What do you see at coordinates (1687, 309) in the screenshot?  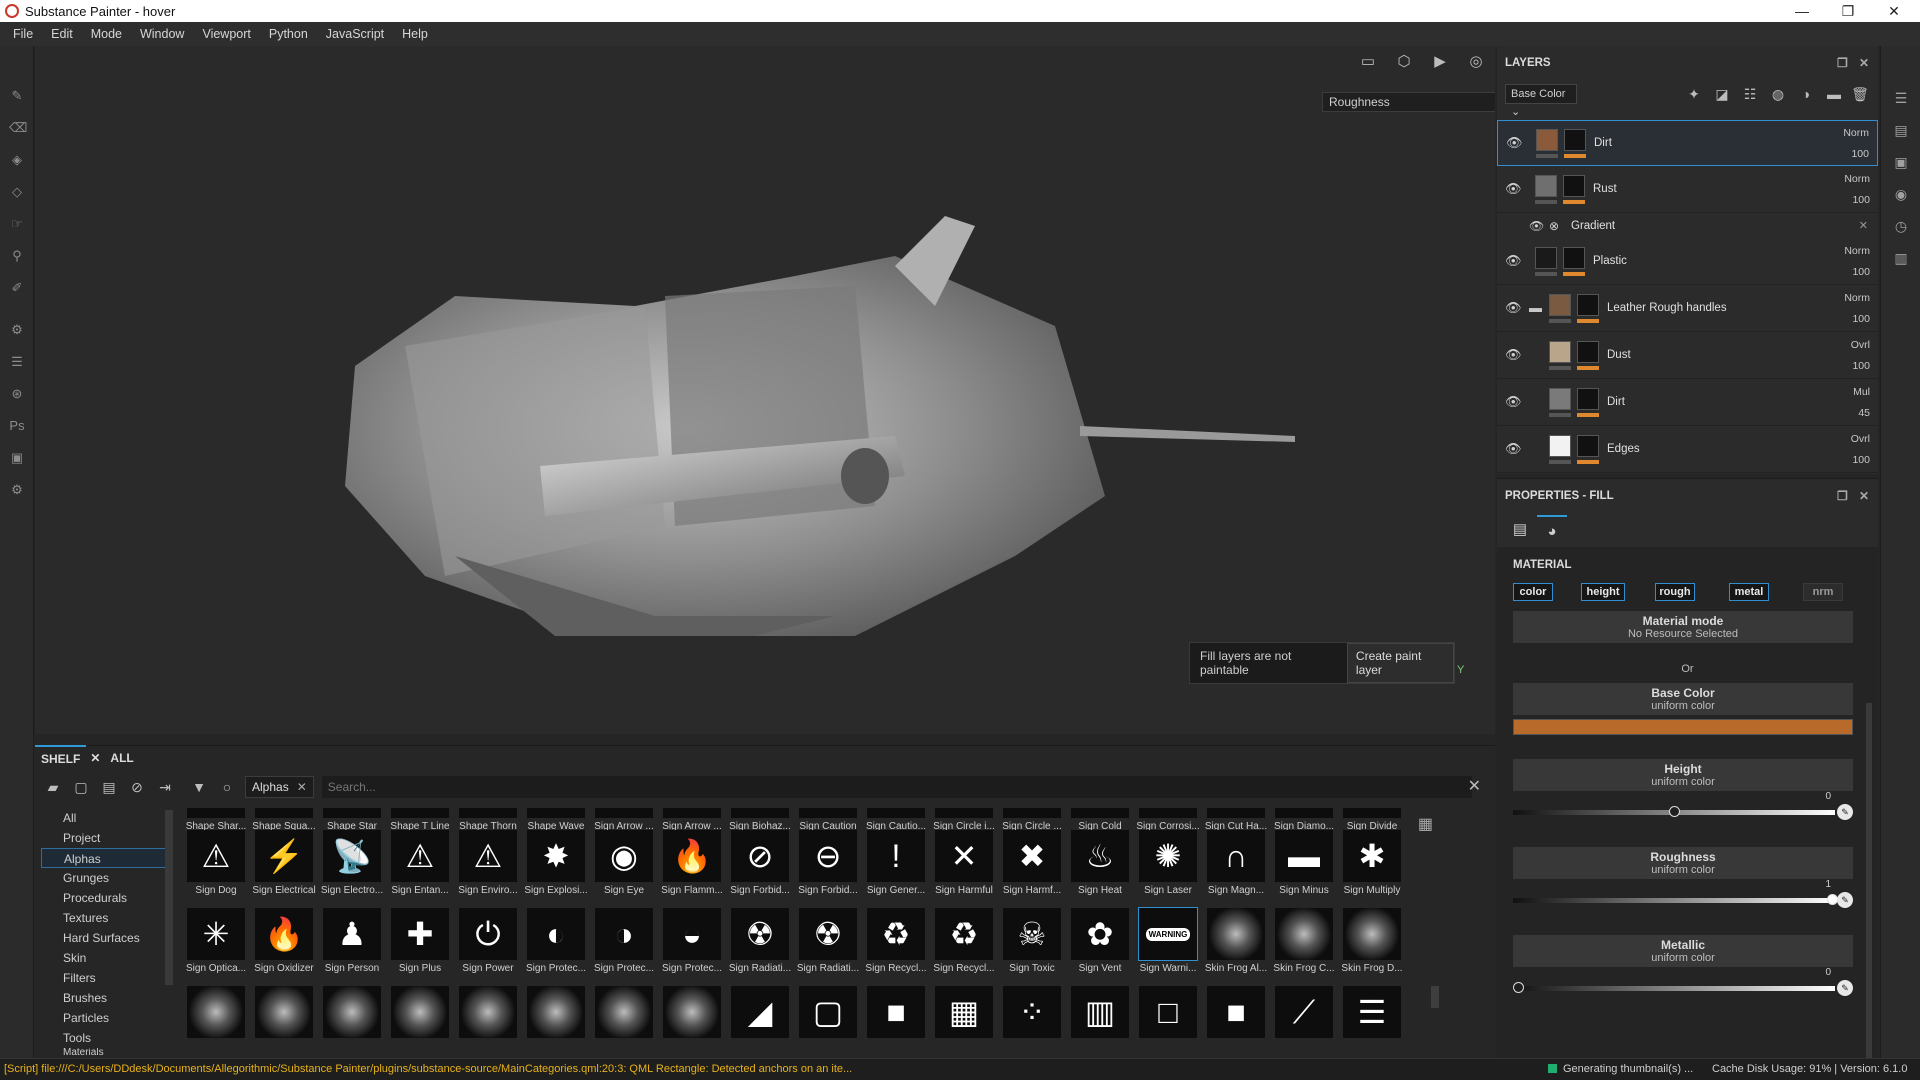 I see `folder-row: 👁 ▬ Leather Rough handles Norm 100` at bounding box center [1687, 309].